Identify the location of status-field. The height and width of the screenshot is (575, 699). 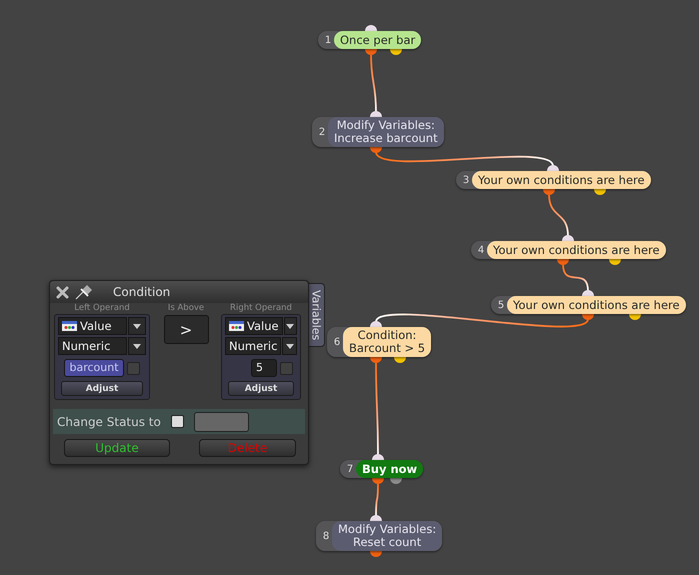
(221, 422).